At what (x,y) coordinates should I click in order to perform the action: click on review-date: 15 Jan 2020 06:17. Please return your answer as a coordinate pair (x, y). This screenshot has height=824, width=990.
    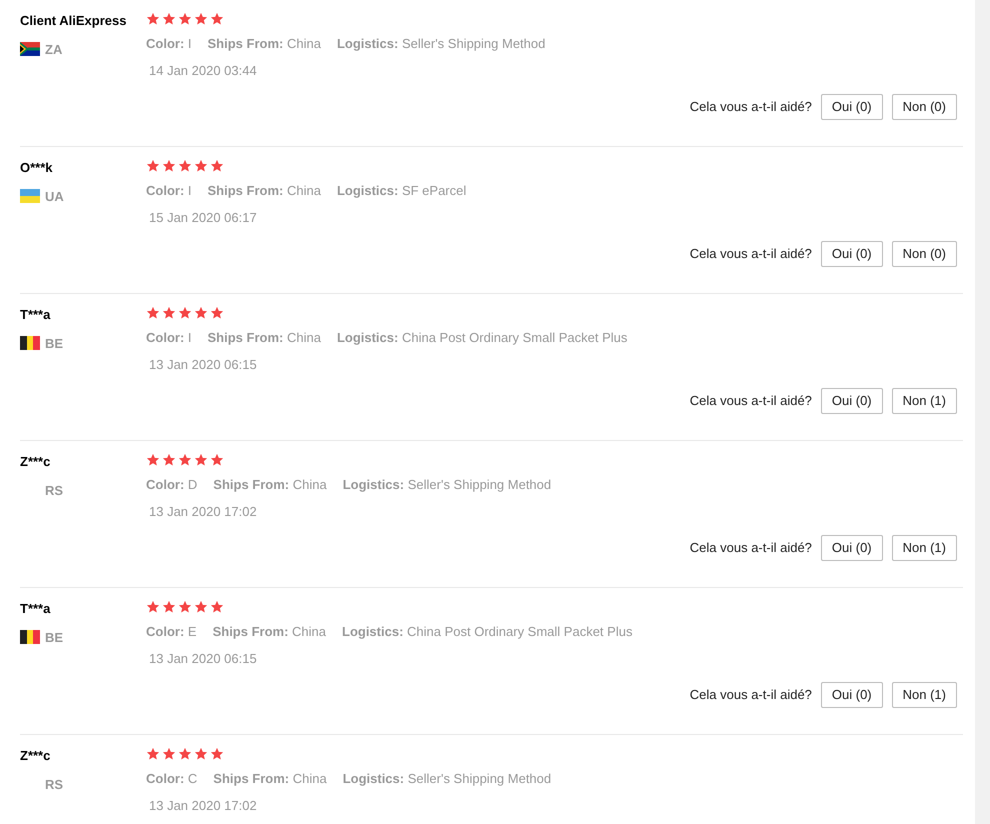
    Looking at the image, I should click on (203, 217).